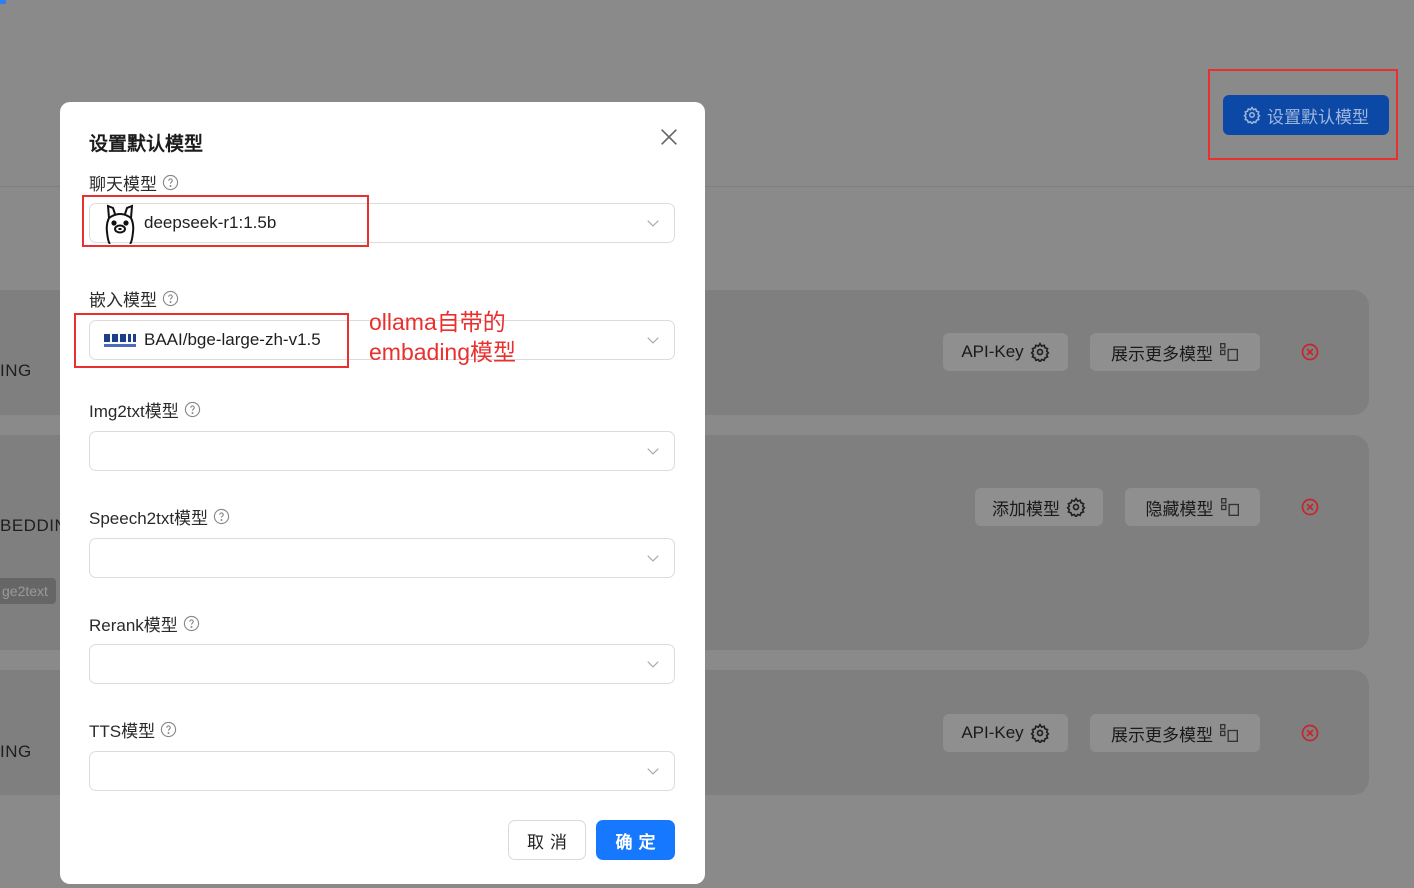  Describe the element at coordinates (225, 221) in the screenshot. I see `highlight-box-chat-model` at that location.